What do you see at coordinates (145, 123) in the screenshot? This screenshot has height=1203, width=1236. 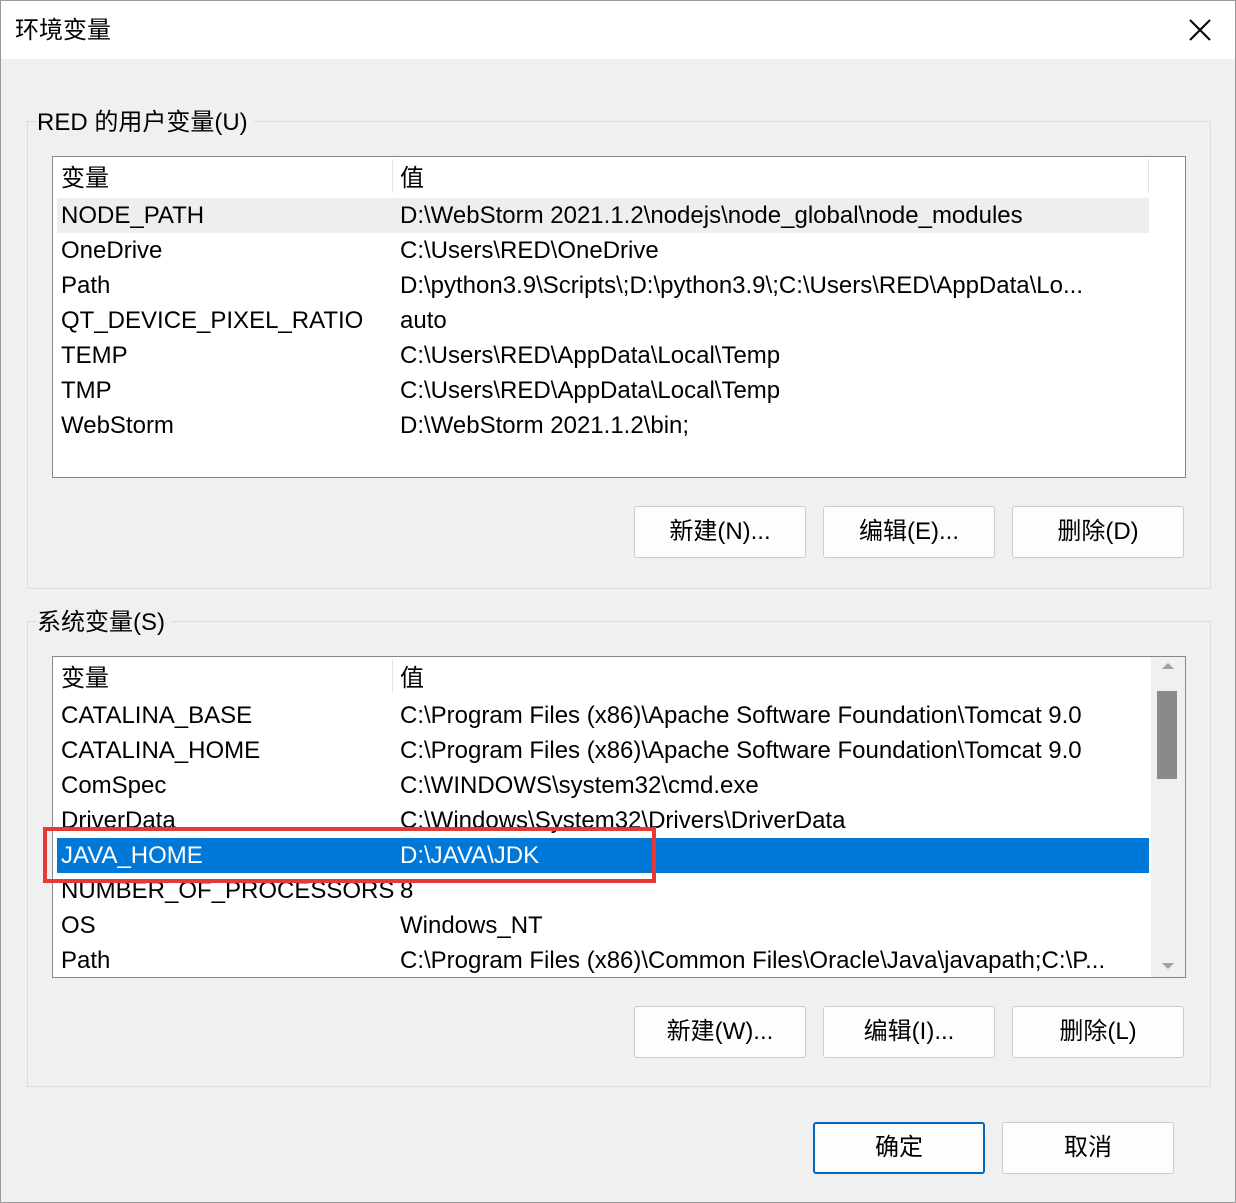 I see `user-variables-label: RED 的用户变量(U)` at bounding box center [145, 123].